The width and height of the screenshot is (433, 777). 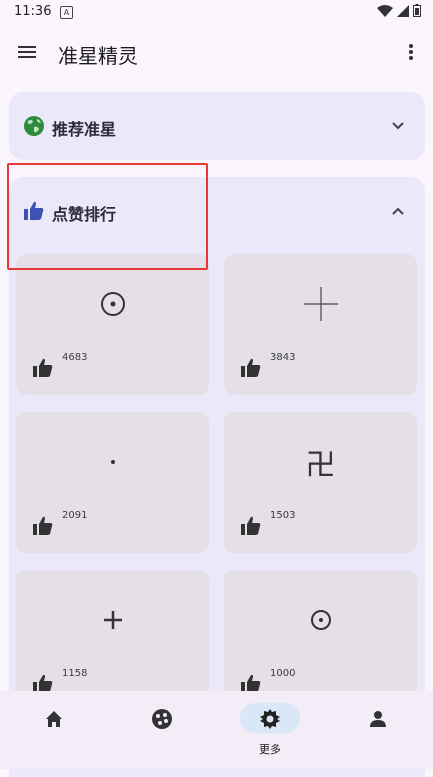 What do you see at coordinates (75, 515) in the screenshot?
I see `like-count: 2091` at bounding box center [75, 515].